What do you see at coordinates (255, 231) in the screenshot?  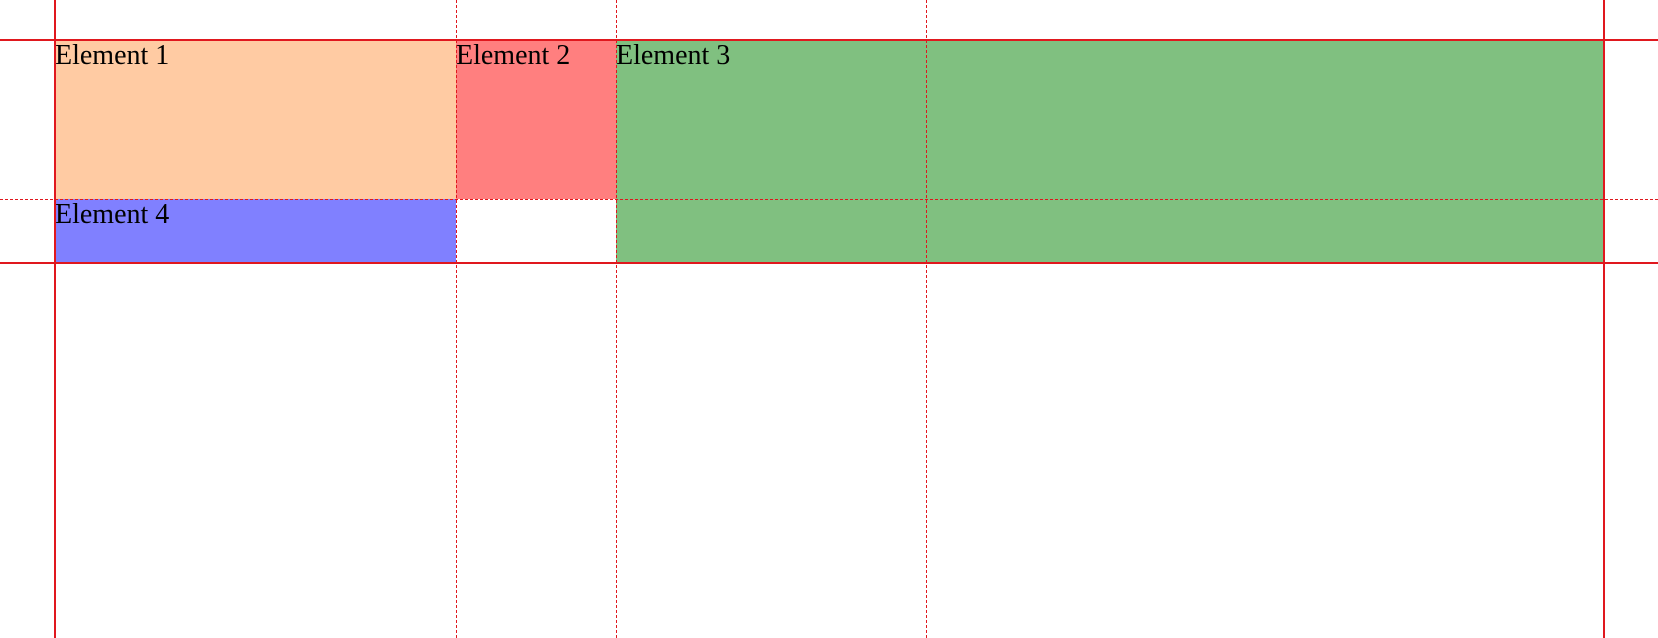 I see `element-4: Element 4` at bounding box center [255, 231].